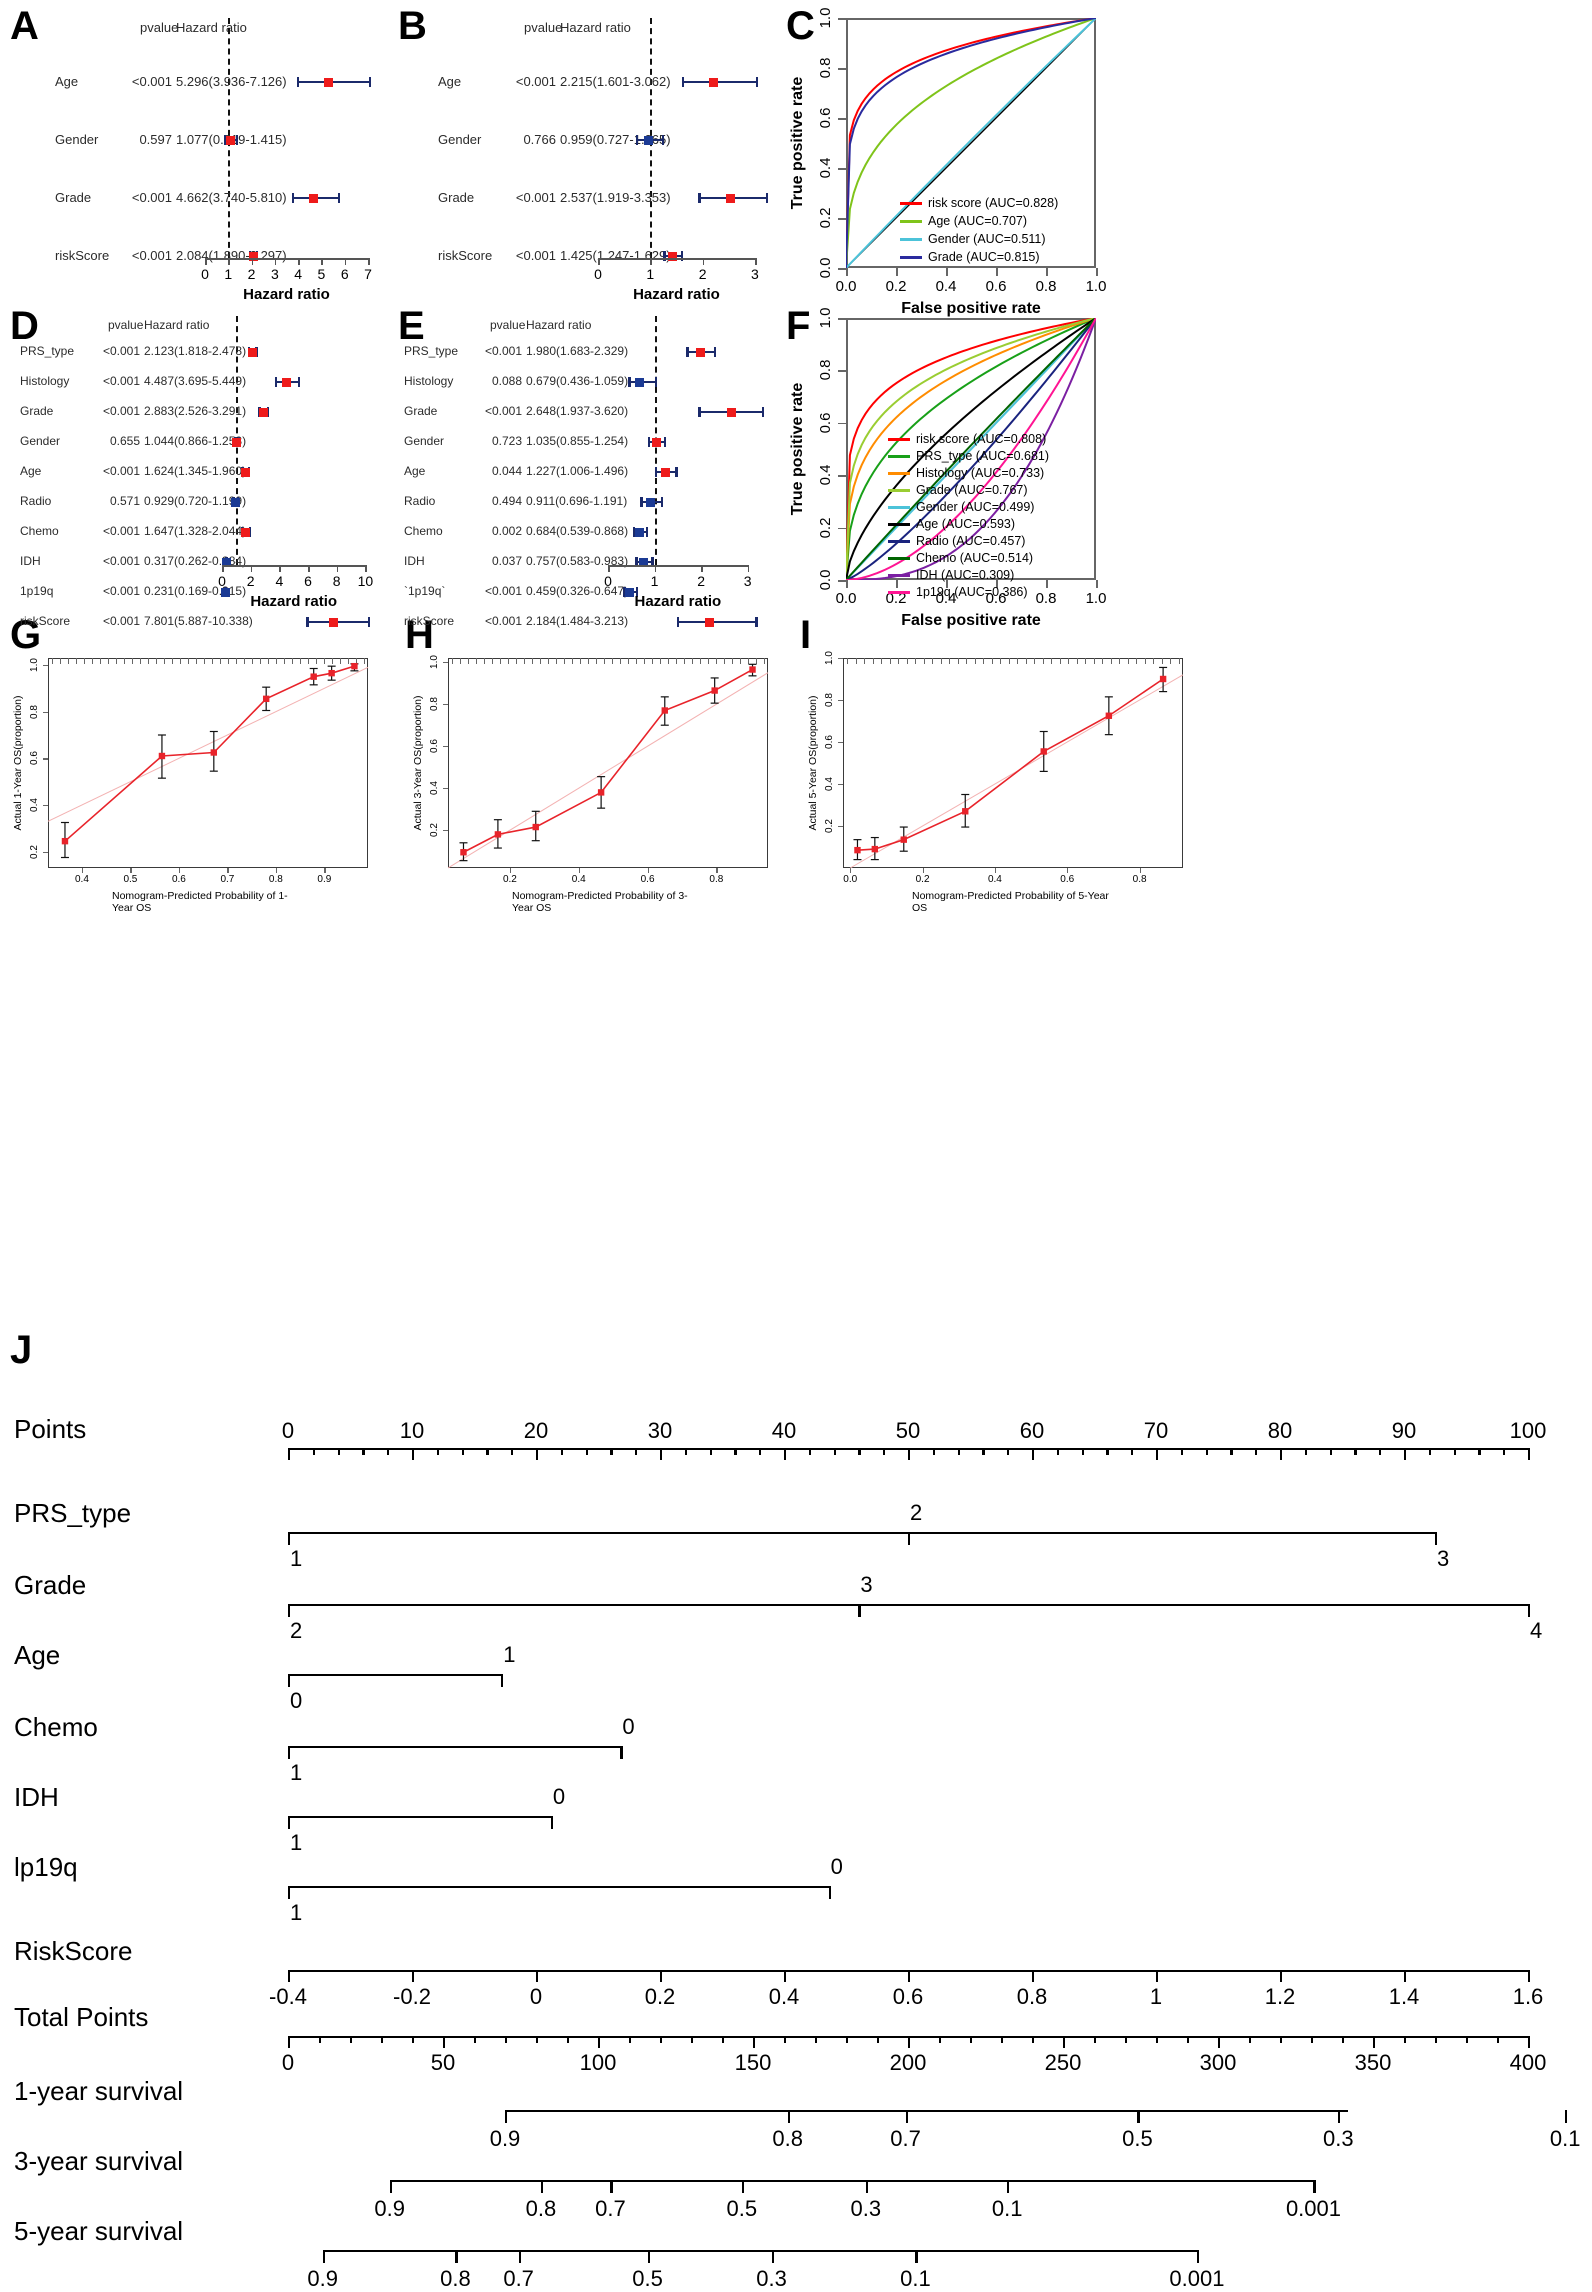 The width and height of the screenshot is (1592, 2292). I want to click on forest-row-label: IDH, so click(30, 561).